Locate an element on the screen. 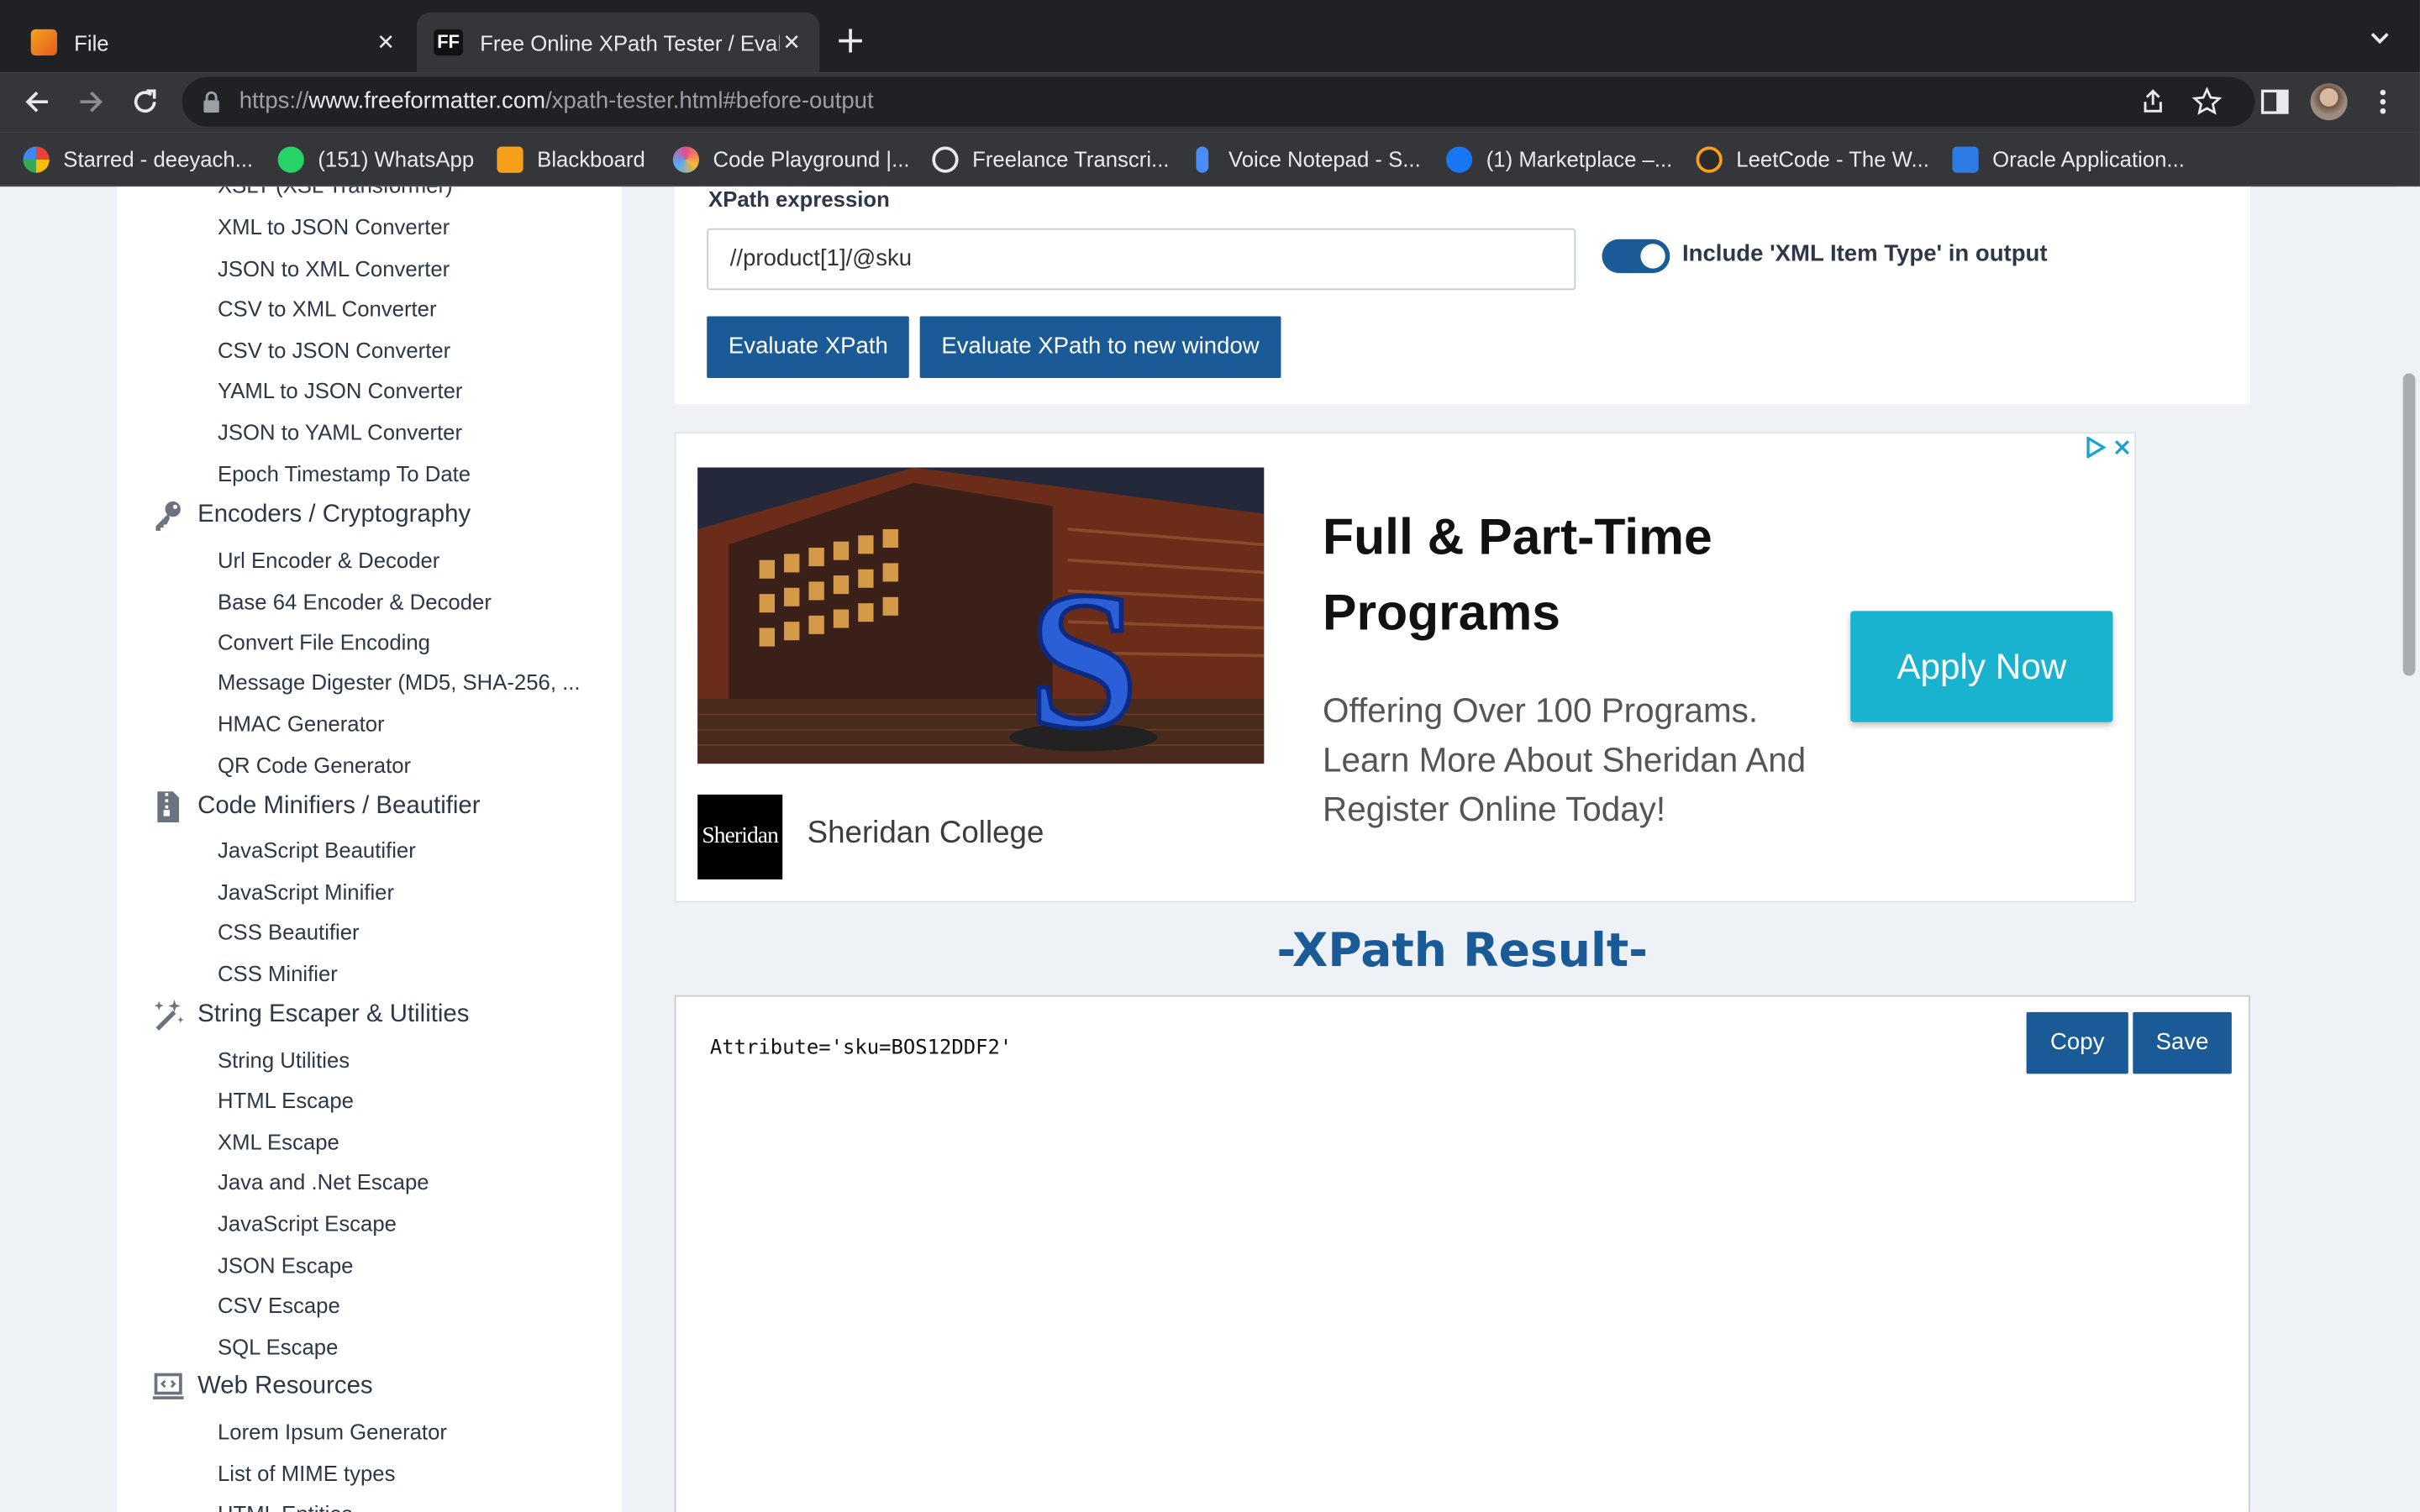 This screenshot has width=2420, height=1512. close-ad-icon is located at coordinates (2122, 448).